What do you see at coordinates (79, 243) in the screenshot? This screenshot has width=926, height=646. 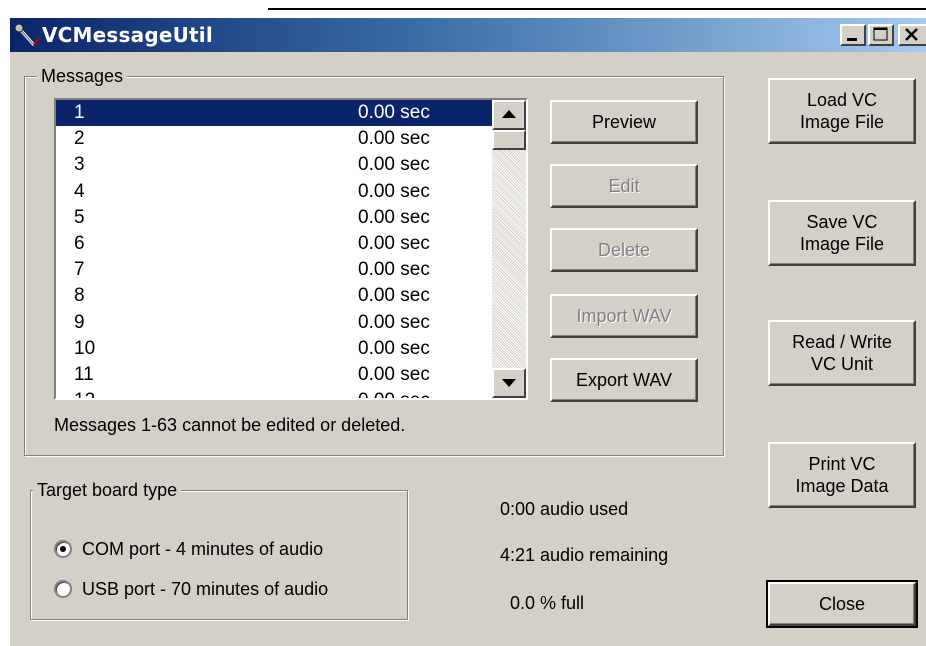 I see `message-number: 6` at bounding box center [79, 243].